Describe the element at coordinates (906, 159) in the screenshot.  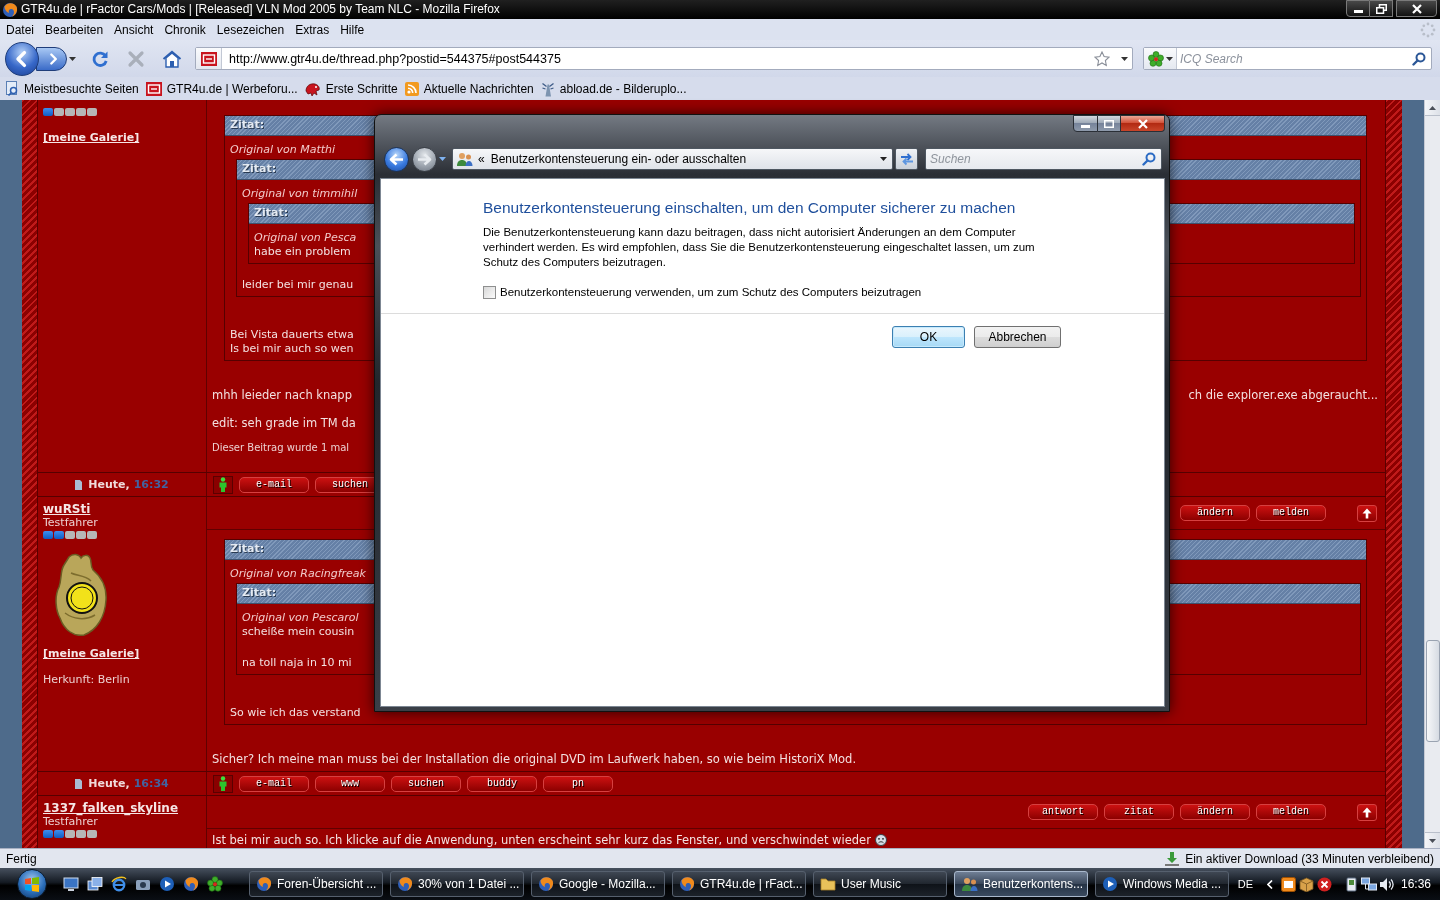
I see `refresh-button` at that location.